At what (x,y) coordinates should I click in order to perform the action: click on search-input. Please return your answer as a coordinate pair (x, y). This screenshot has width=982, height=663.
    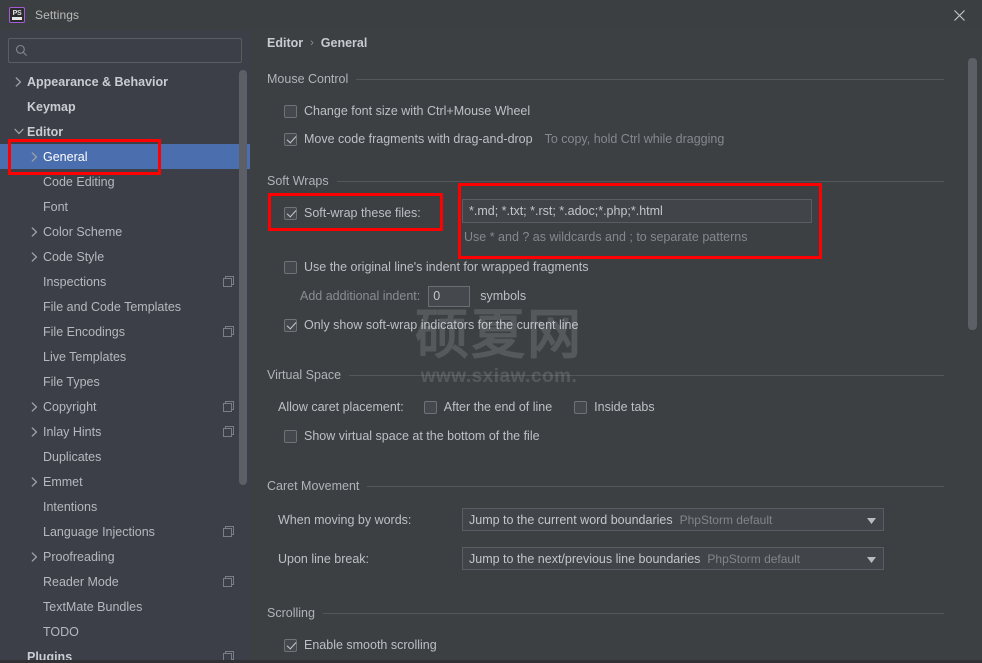
    Looking at the image, I should click on (134, 50).